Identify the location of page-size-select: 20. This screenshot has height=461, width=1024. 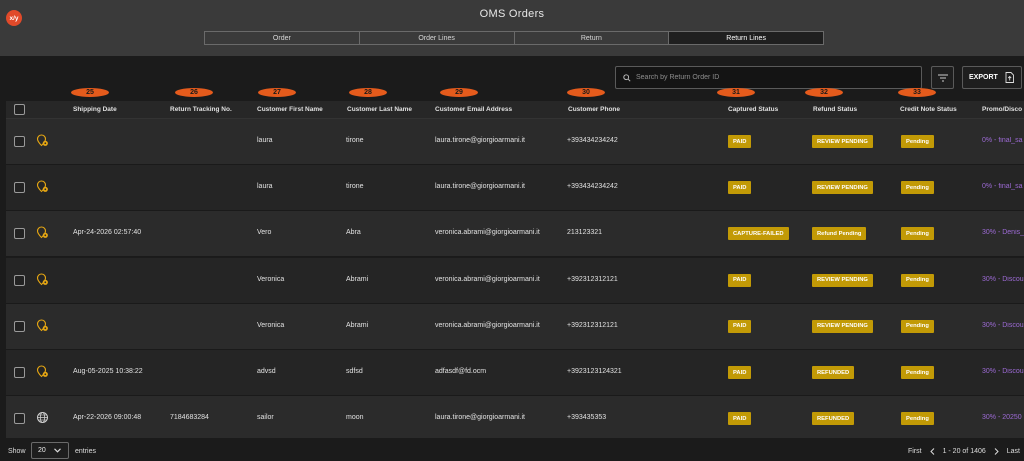
(50, 450).